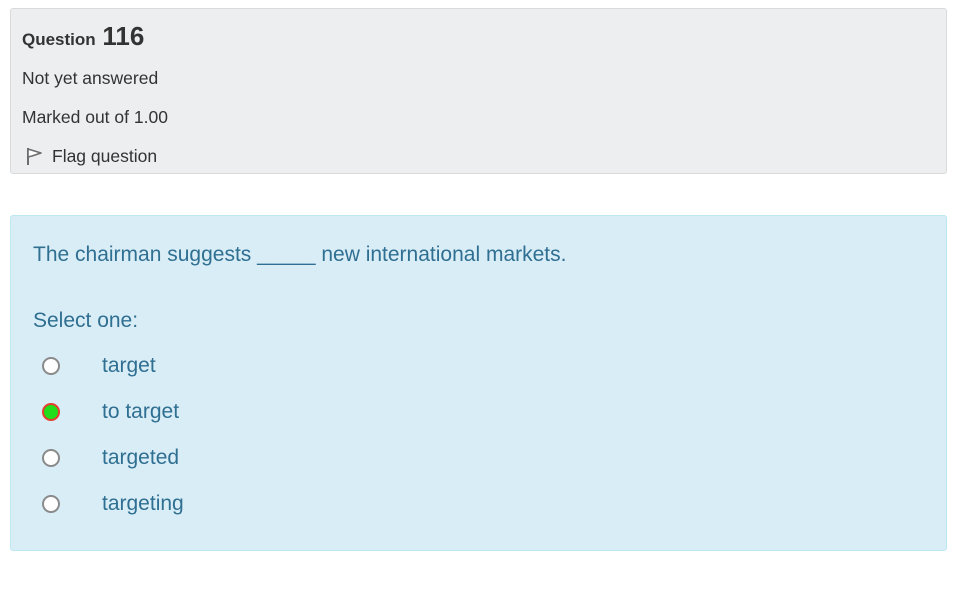 This screenshot has height=592, width=960. I want to click on question-state: Not yet answered, so click(90, 78).